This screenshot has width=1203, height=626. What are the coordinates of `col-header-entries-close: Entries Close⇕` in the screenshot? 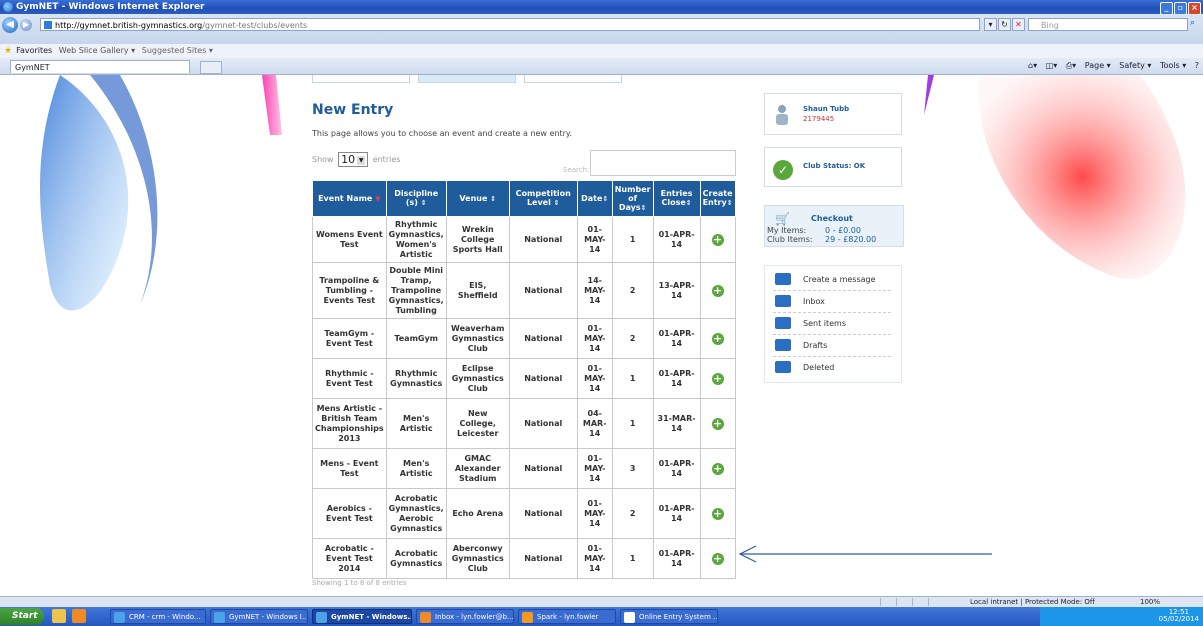 It's located at (676, 198).